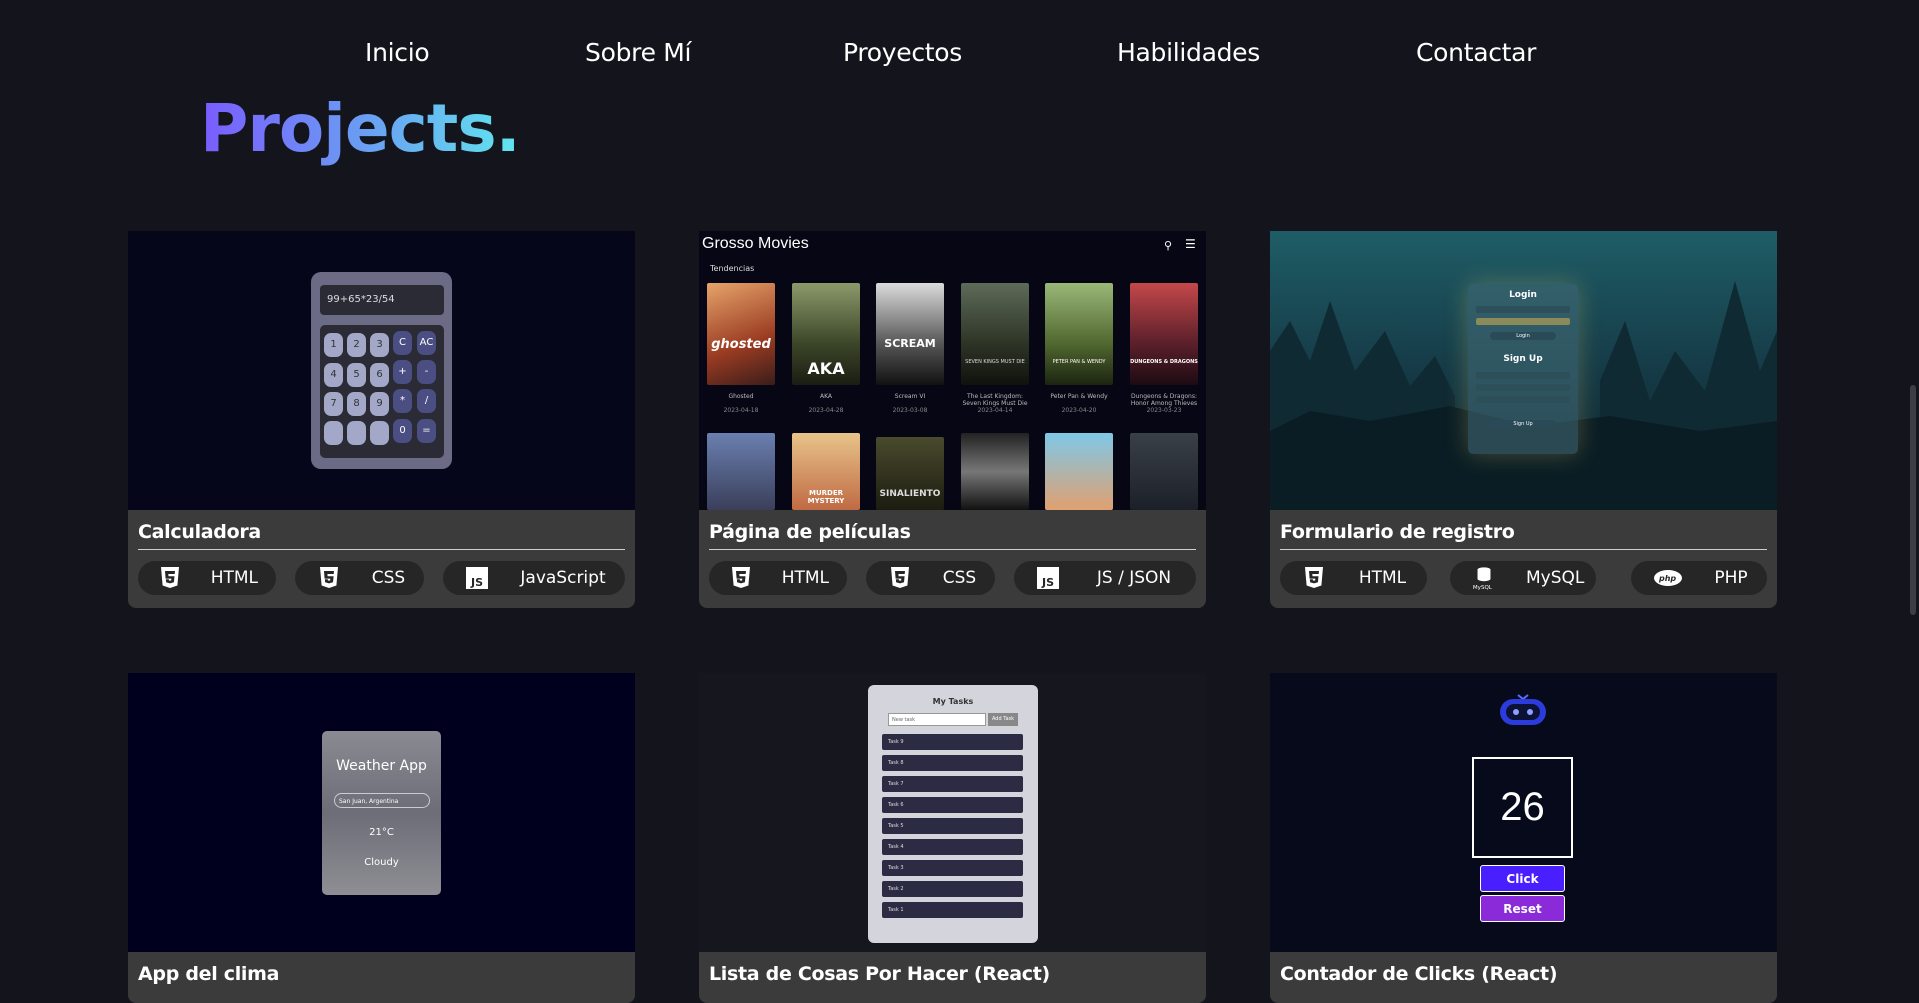 The image size is (1919, 1003). I want to click on calc-key: 2, so click(356, 345).